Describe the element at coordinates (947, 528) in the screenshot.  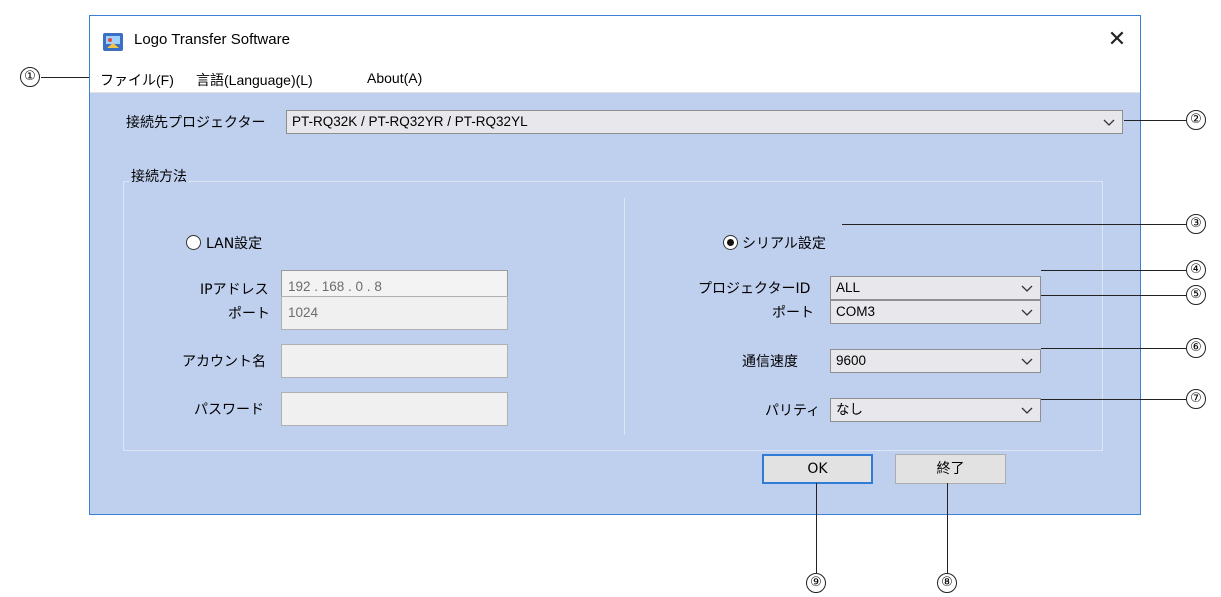
I see `callout-8-leader` at that location.